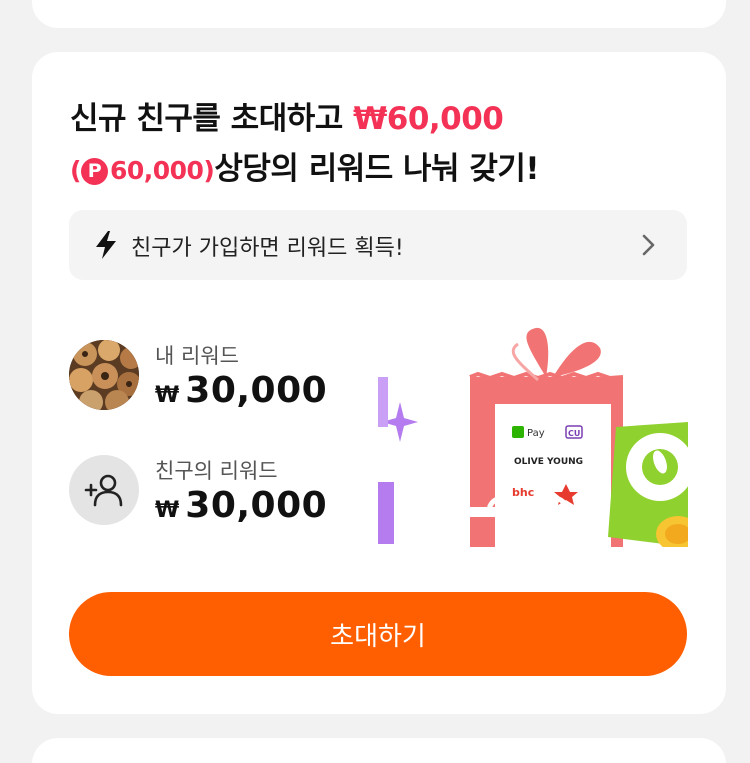  What do you see at coordinates (523, 492) in the screenshot?
I see `svg-text: bhc` at bounding box center [523, 492].